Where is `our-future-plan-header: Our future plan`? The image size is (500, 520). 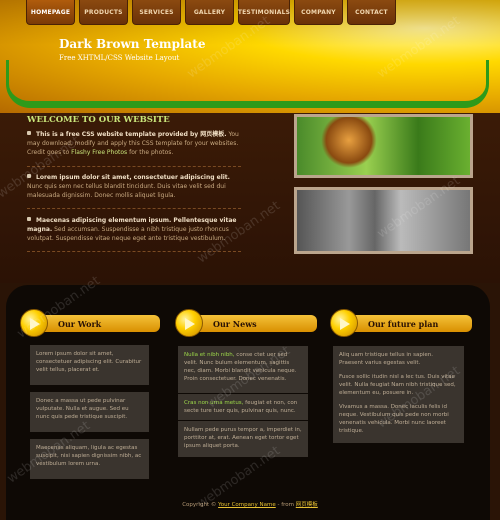 our-future-plan-header: Our future plan is located at coordinates (401, 323).